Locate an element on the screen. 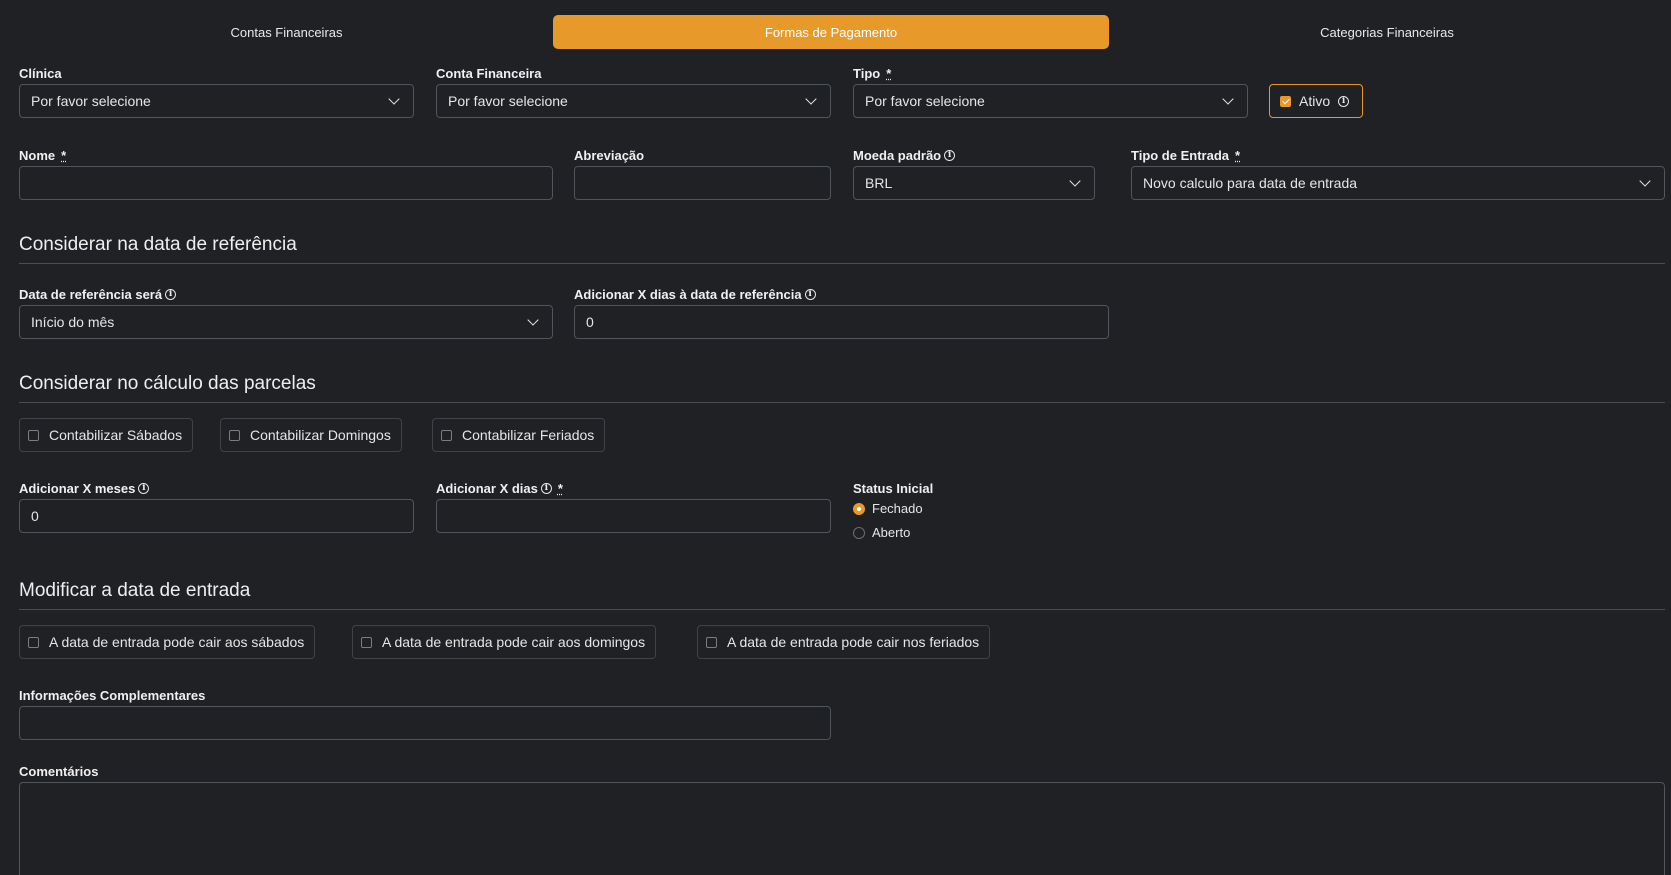 The width and height of the screenshot is (1671, 875). entrada-sabados-checkbox: A data de entrada pode cair aos sábados is located at coordinates (167, 642).